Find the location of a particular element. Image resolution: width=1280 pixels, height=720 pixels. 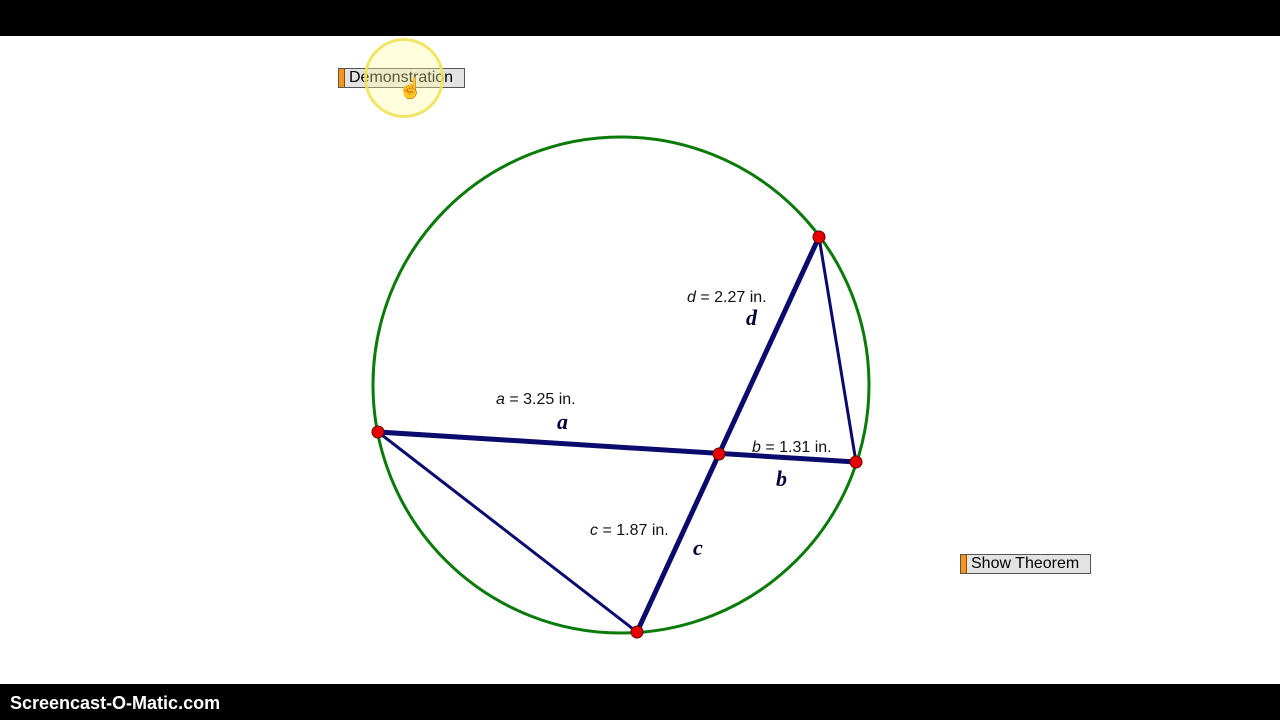

segment-label-c: c is located at coordinates (698, 547).